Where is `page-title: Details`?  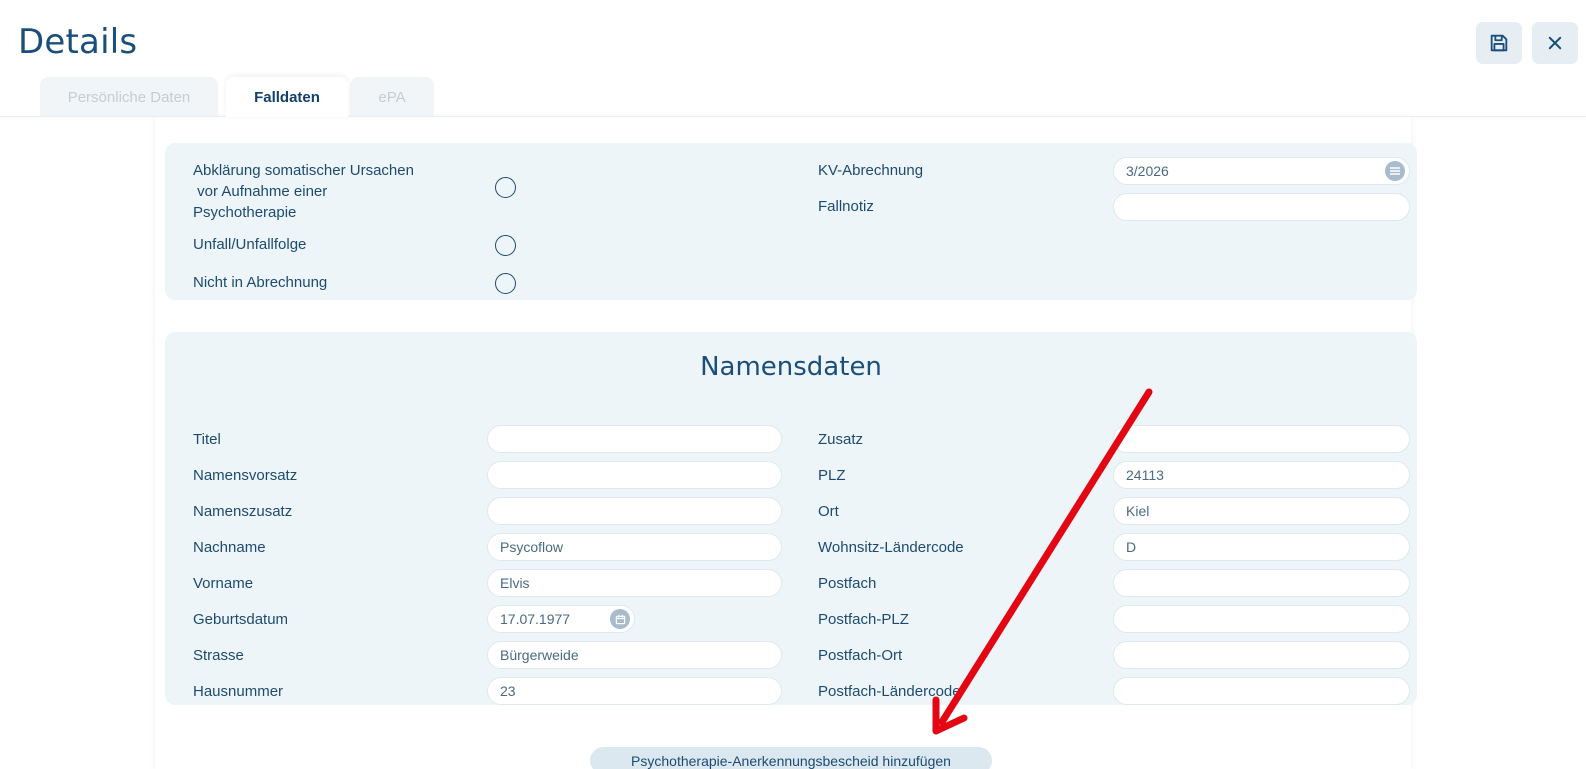
page-title: Details is located at coordinates (78, 42).